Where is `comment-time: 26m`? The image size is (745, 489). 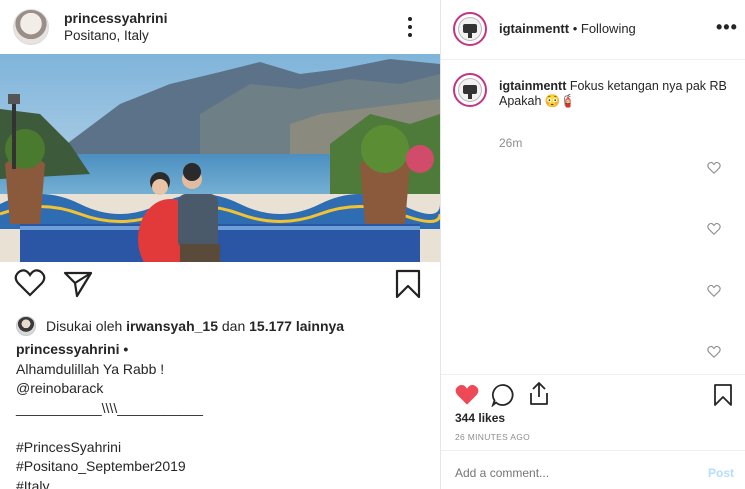 comment-time: 26m is located at coordinates (510, 143).